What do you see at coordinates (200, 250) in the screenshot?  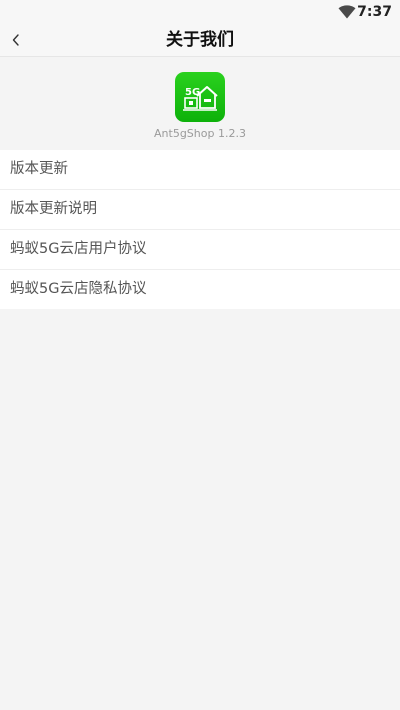 I see `menu-item-user-agreement: 蚂蚁5G云店用户协议` at bounding box center [200, 250].